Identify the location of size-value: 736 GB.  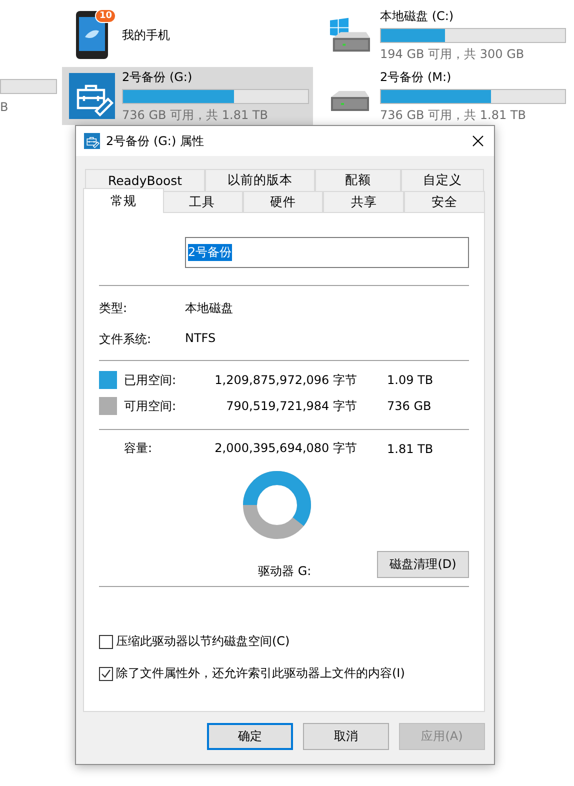
(409, 406).